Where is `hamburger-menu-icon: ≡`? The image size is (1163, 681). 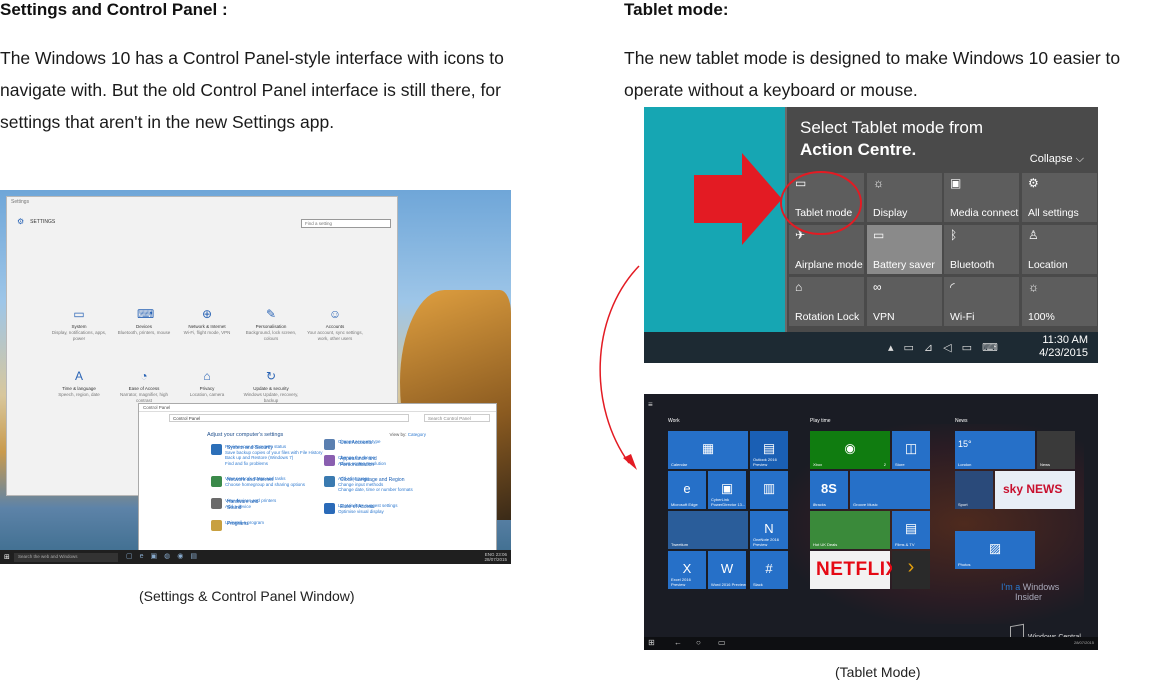 hamburger-menu-icon: ≡ is located at coordinates (650, 404).